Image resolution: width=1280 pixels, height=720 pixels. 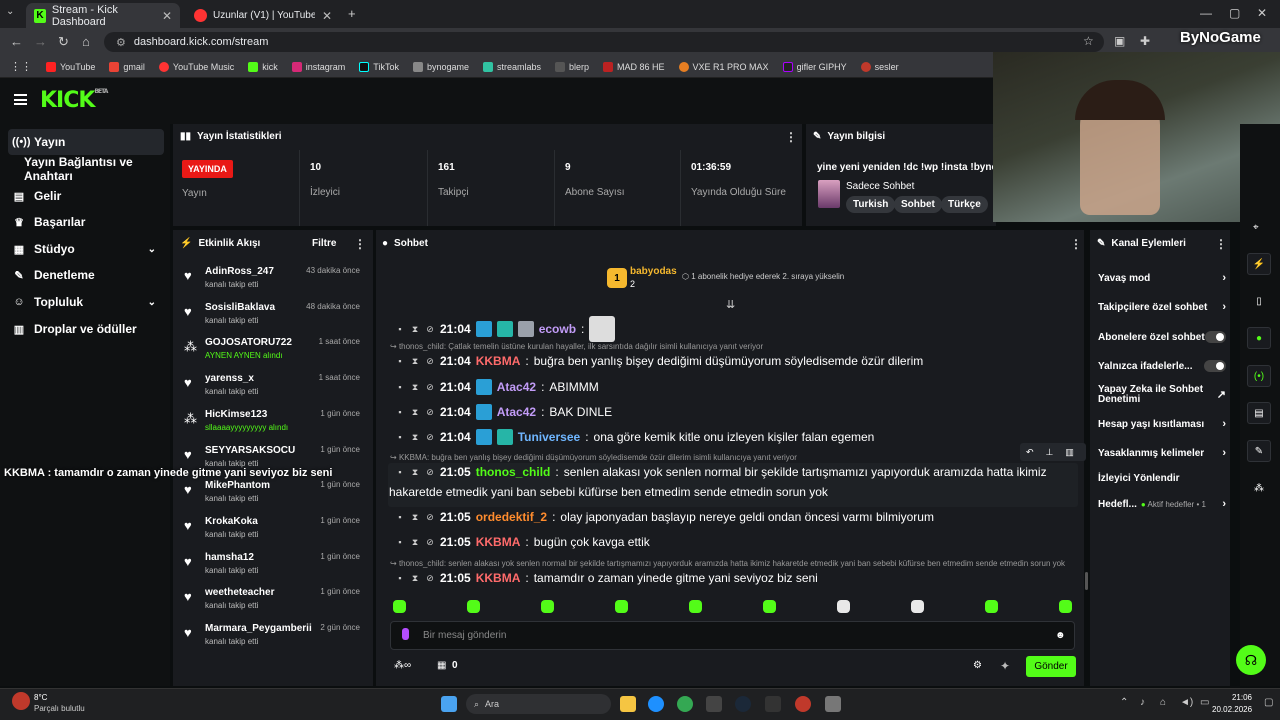 What do you see at coordinates (977, 665) in the screenshot?
I see `settings-icon: ⚙` at bounding box center [977, 665].